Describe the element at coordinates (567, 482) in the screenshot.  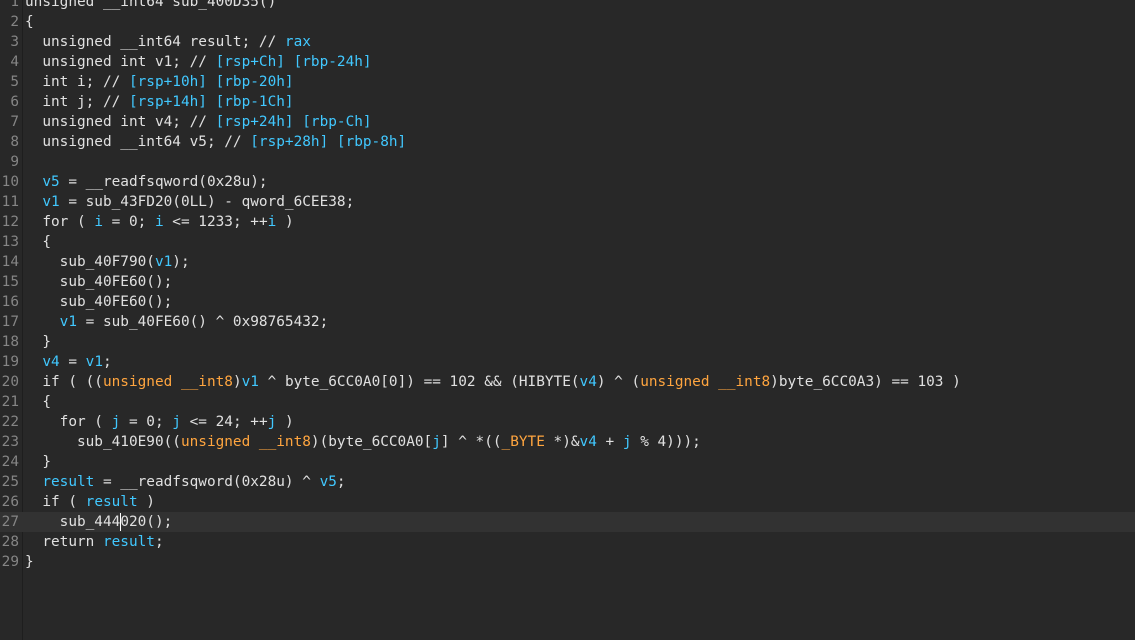
I see `code-line: 25 result = __readfsqword(0x28u) ^ v5;` at that location.